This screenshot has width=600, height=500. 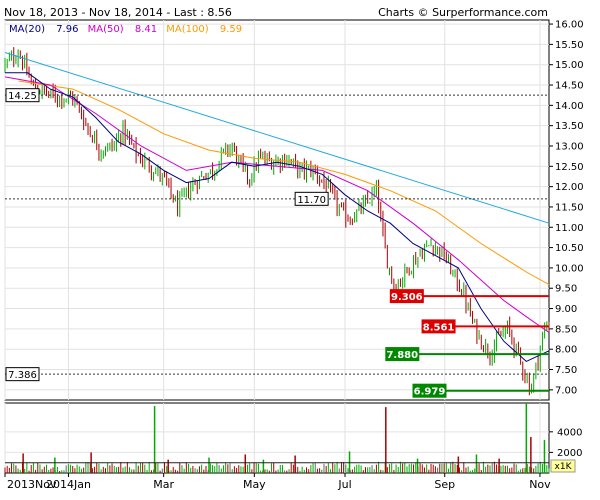 What do you see at coordinates (407, 297) in the screenshot?
I see `level-label-2: 9.306` at bounding box center [407, 297].